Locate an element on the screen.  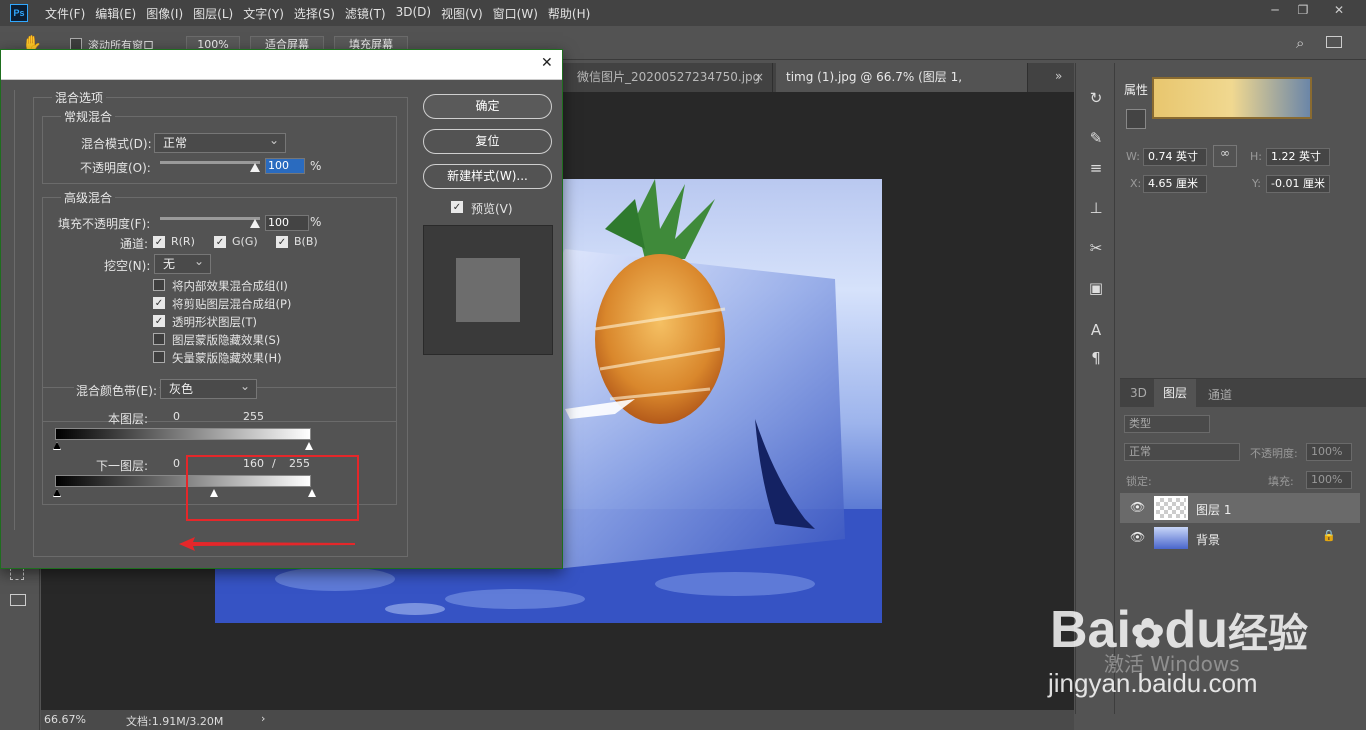
tab-3d: 3D is located at coordinates (1138, 393).